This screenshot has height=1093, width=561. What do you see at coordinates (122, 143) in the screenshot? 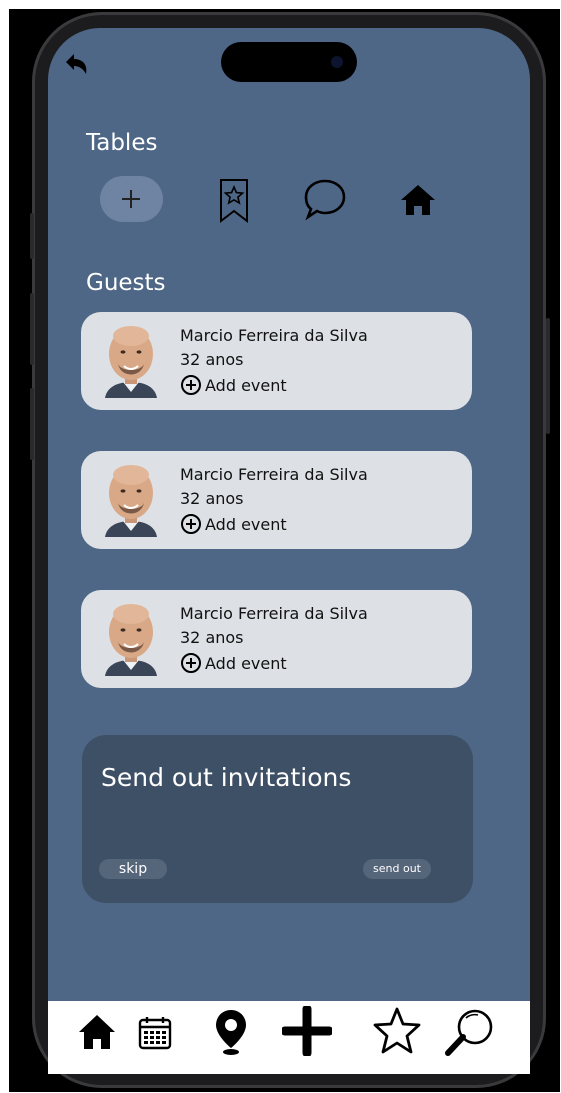
I see `tables-title: Tables` at bounding box center [122, 143].